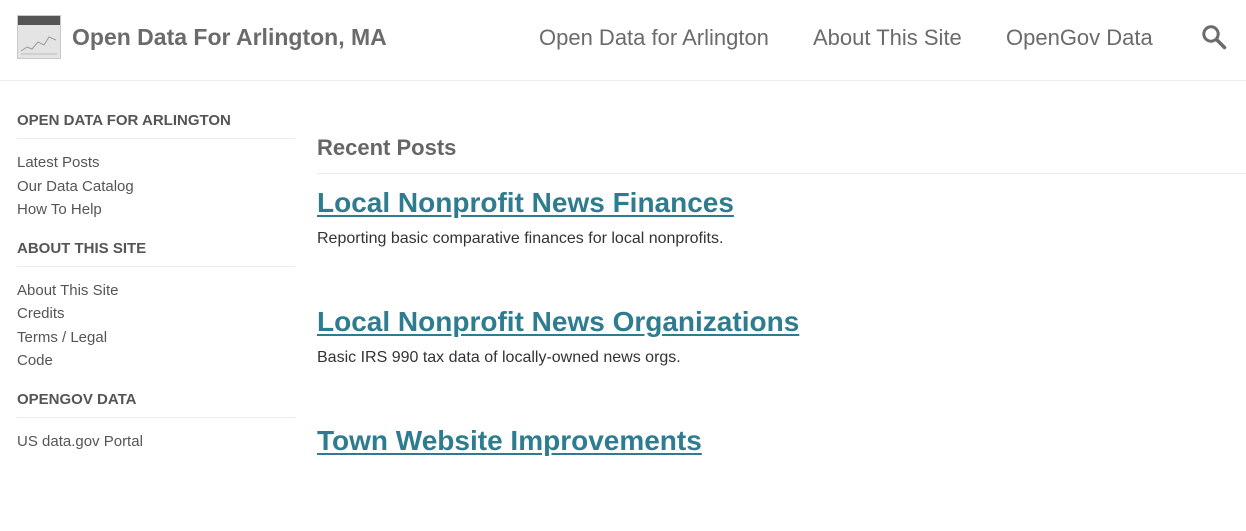 The width and height of the screenshot is (1246, 531). Describe the element at coordinates (75, 186) in the screenshot. I see `sidebar-item-data-catalog: Our Data Catalog` at that location.